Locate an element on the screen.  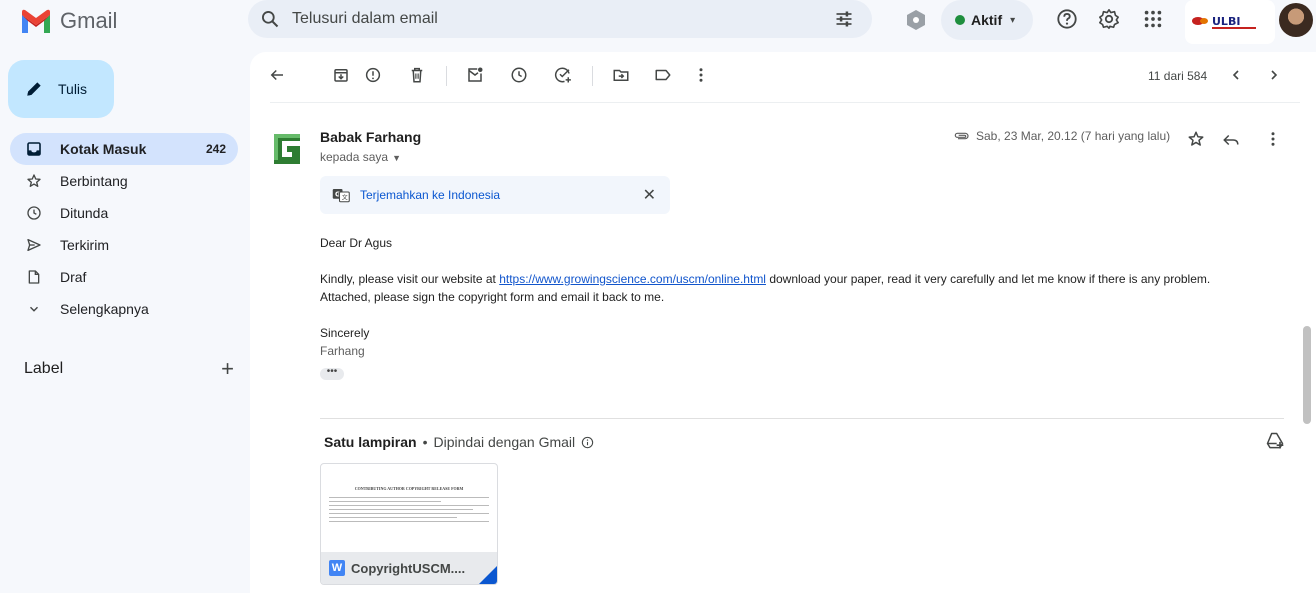
pencil-icon is located at coordinates (34, 89).